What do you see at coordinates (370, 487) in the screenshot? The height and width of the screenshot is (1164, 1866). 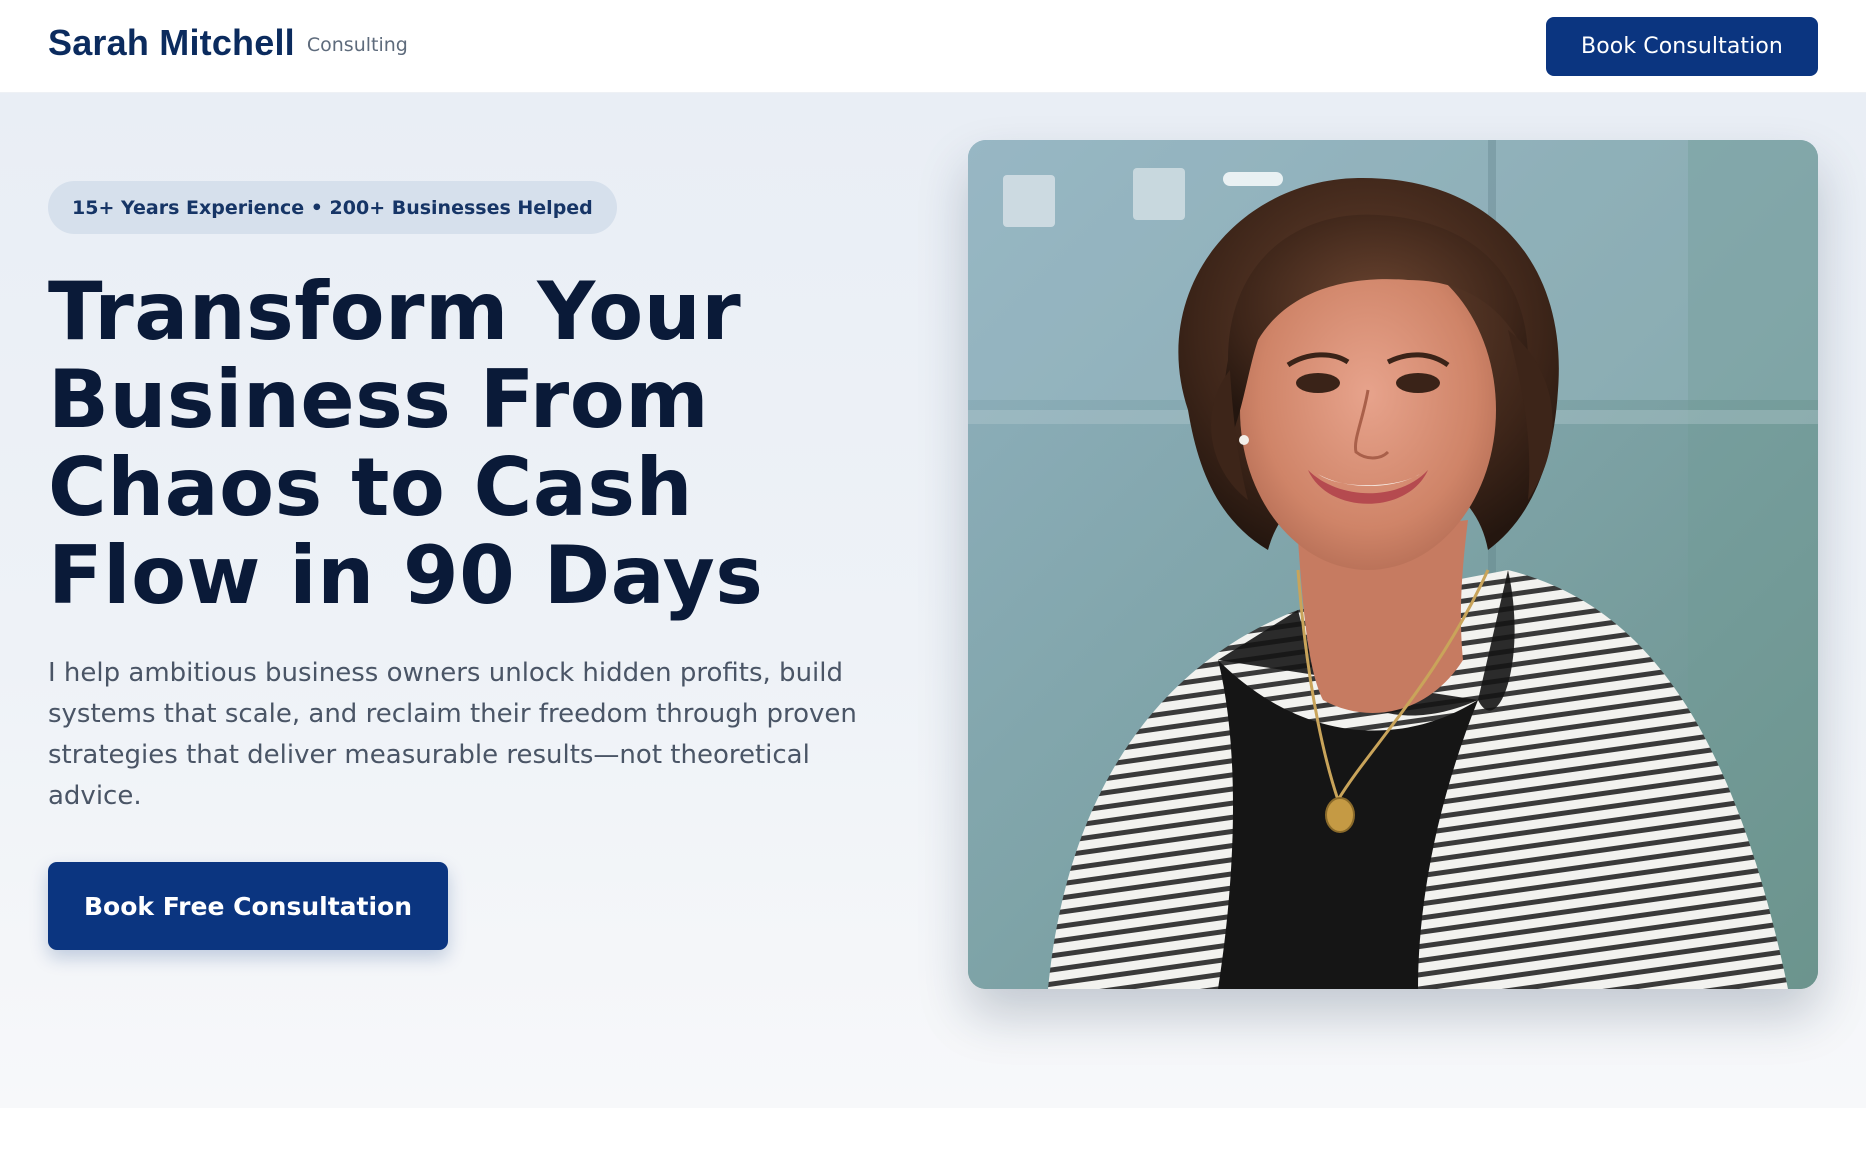 I see `headline-line: Chaos to Cash` at bounding box center [370, 487].